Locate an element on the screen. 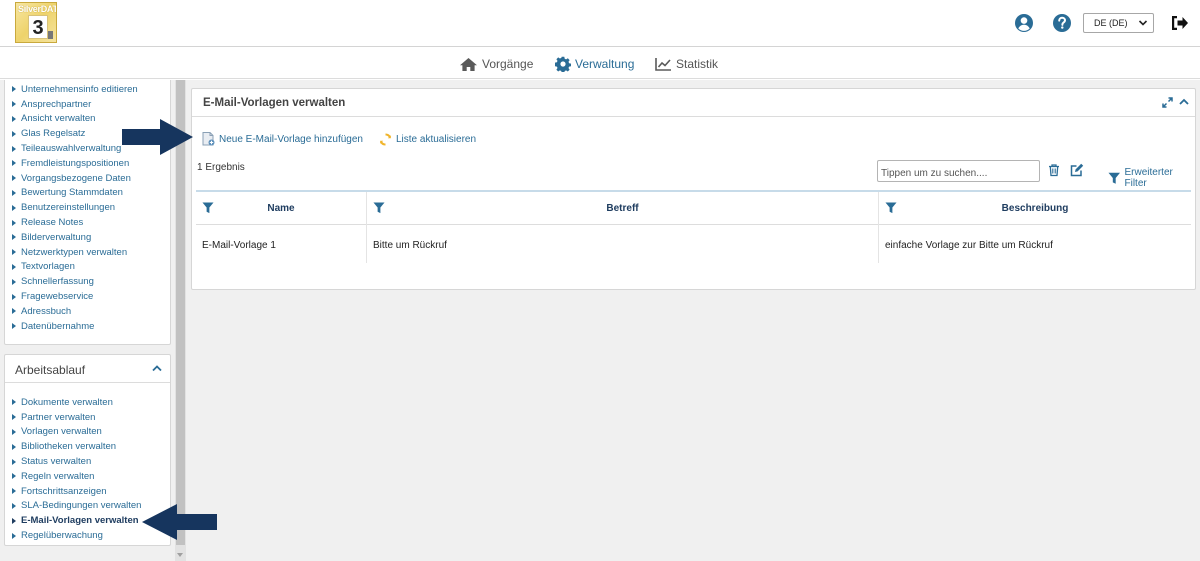 The width and height of the screenshot is (1200, 561). logout-icon is located at coordinates (1179, 23).